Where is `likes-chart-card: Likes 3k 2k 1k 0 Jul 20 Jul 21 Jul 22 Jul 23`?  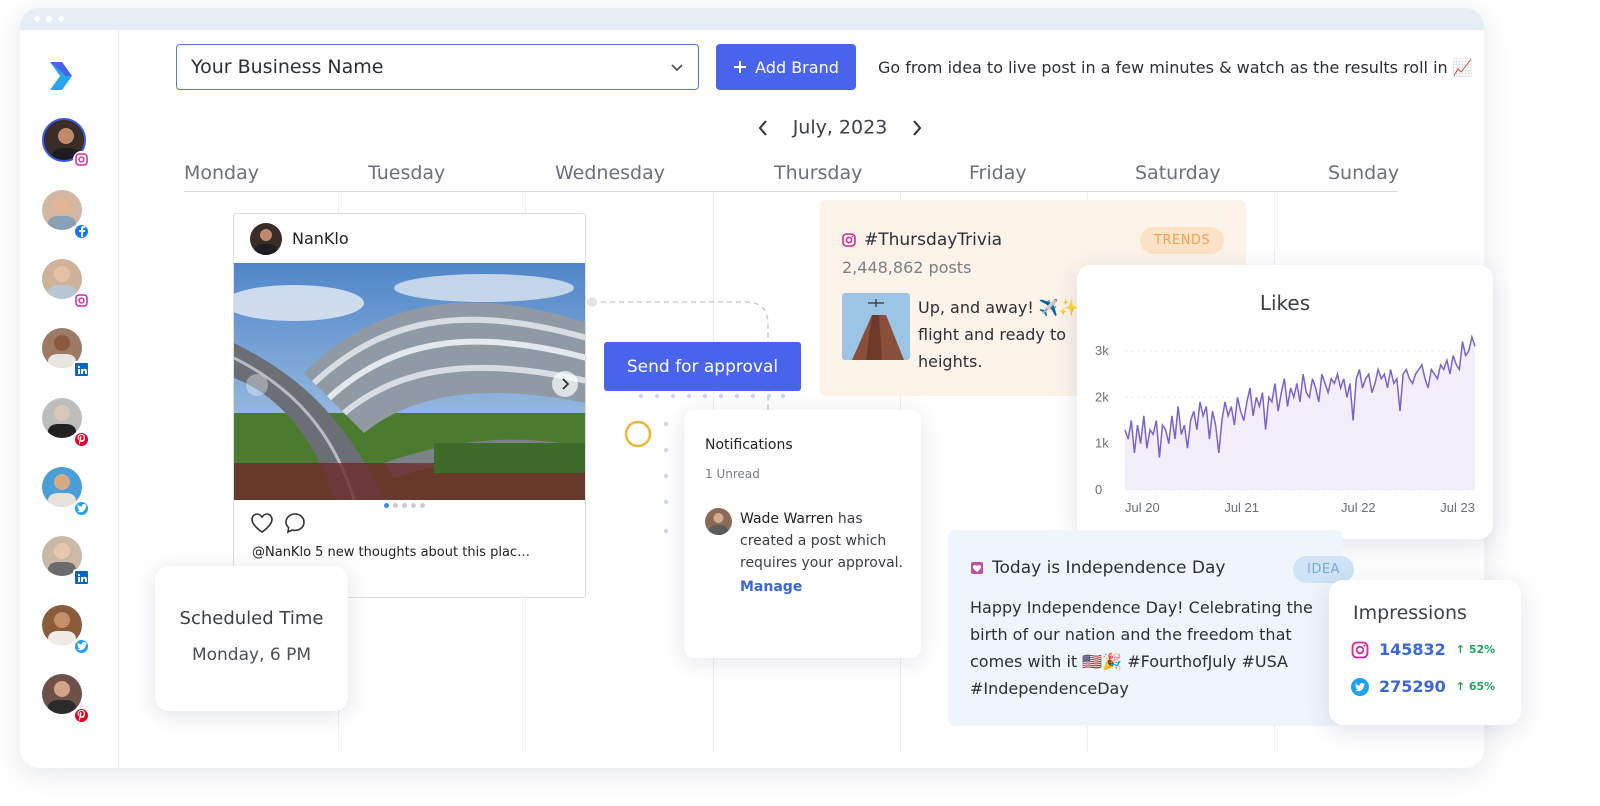
likes-chart-card: Likes 3k 2k 1k 0 Jul 20 Jul 21 Jul 22 Jul 23 is located at coordinates (1285, 402).